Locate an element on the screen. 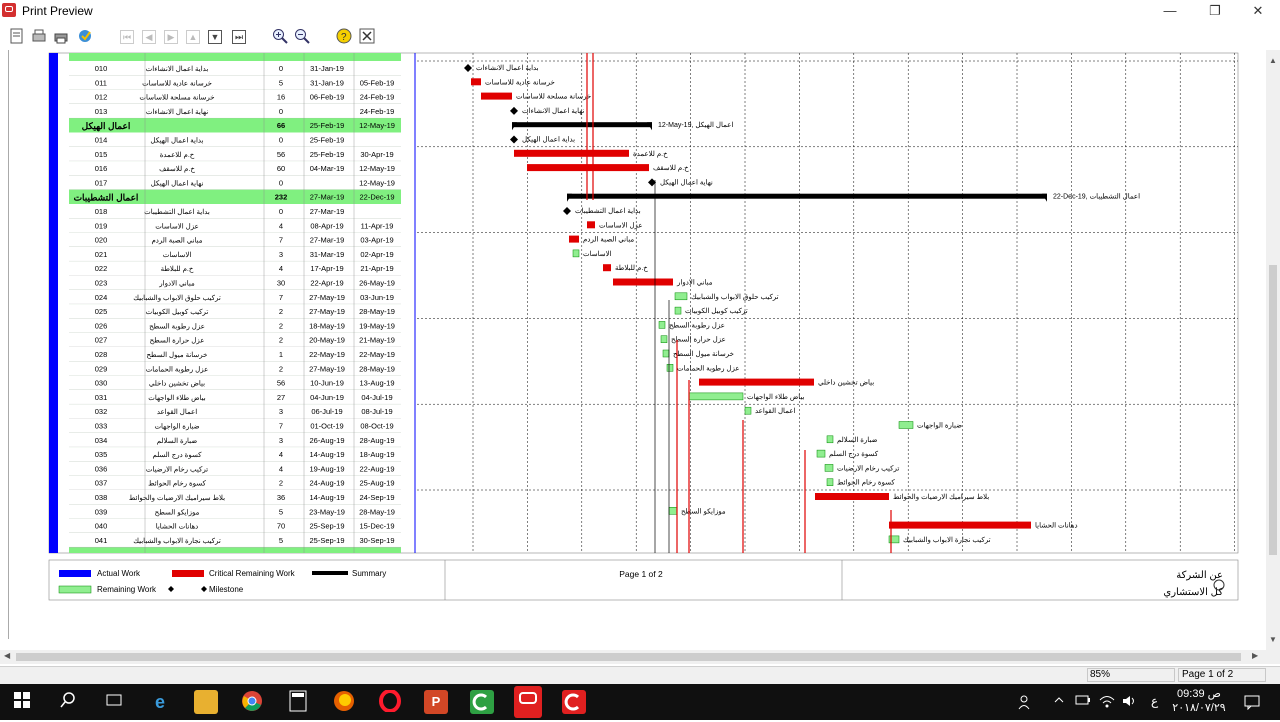  first-page-icon: ⏮ is located at coordinates (127, 37).